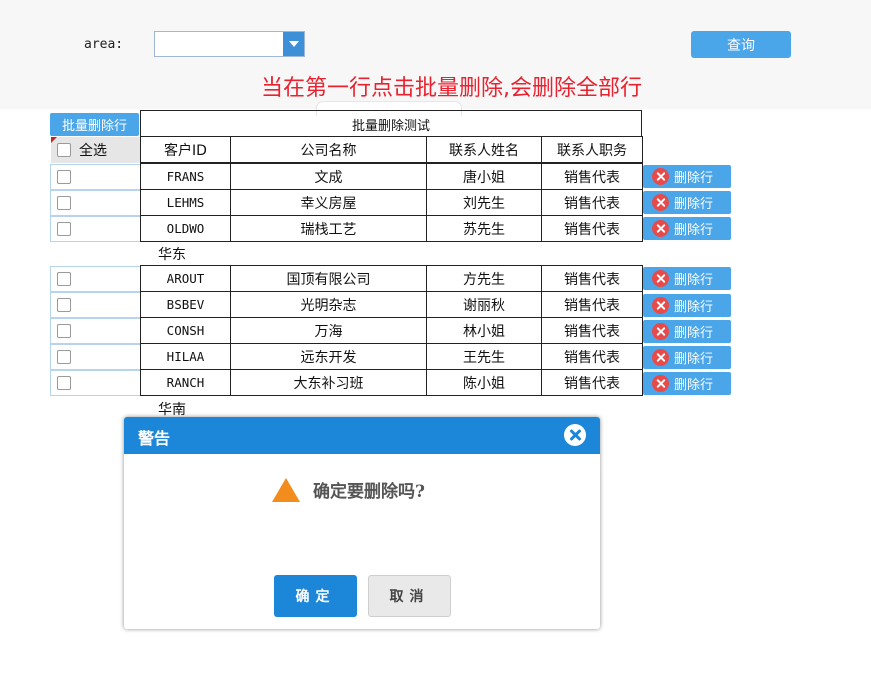 The width and height of the screenshot is (871, 683). I want to click on warning-icon, so click(286, 489).